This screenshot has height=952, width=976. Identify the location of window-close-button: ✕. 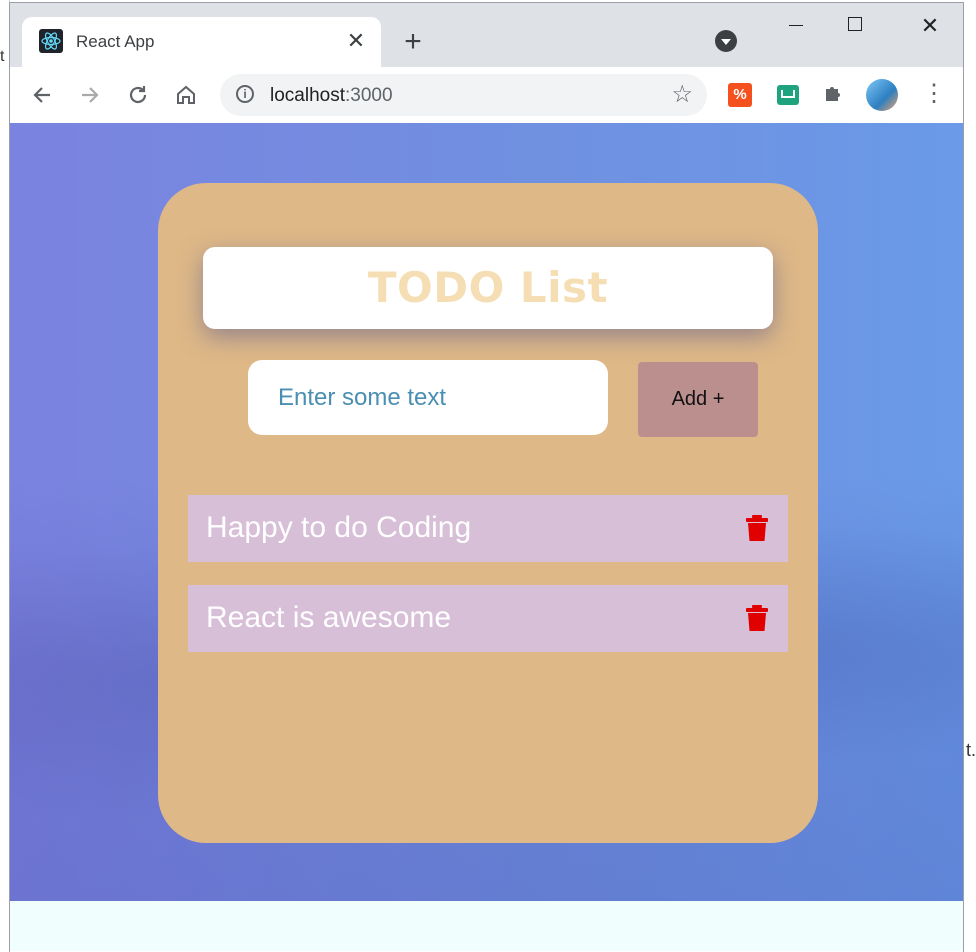
(930, 26).